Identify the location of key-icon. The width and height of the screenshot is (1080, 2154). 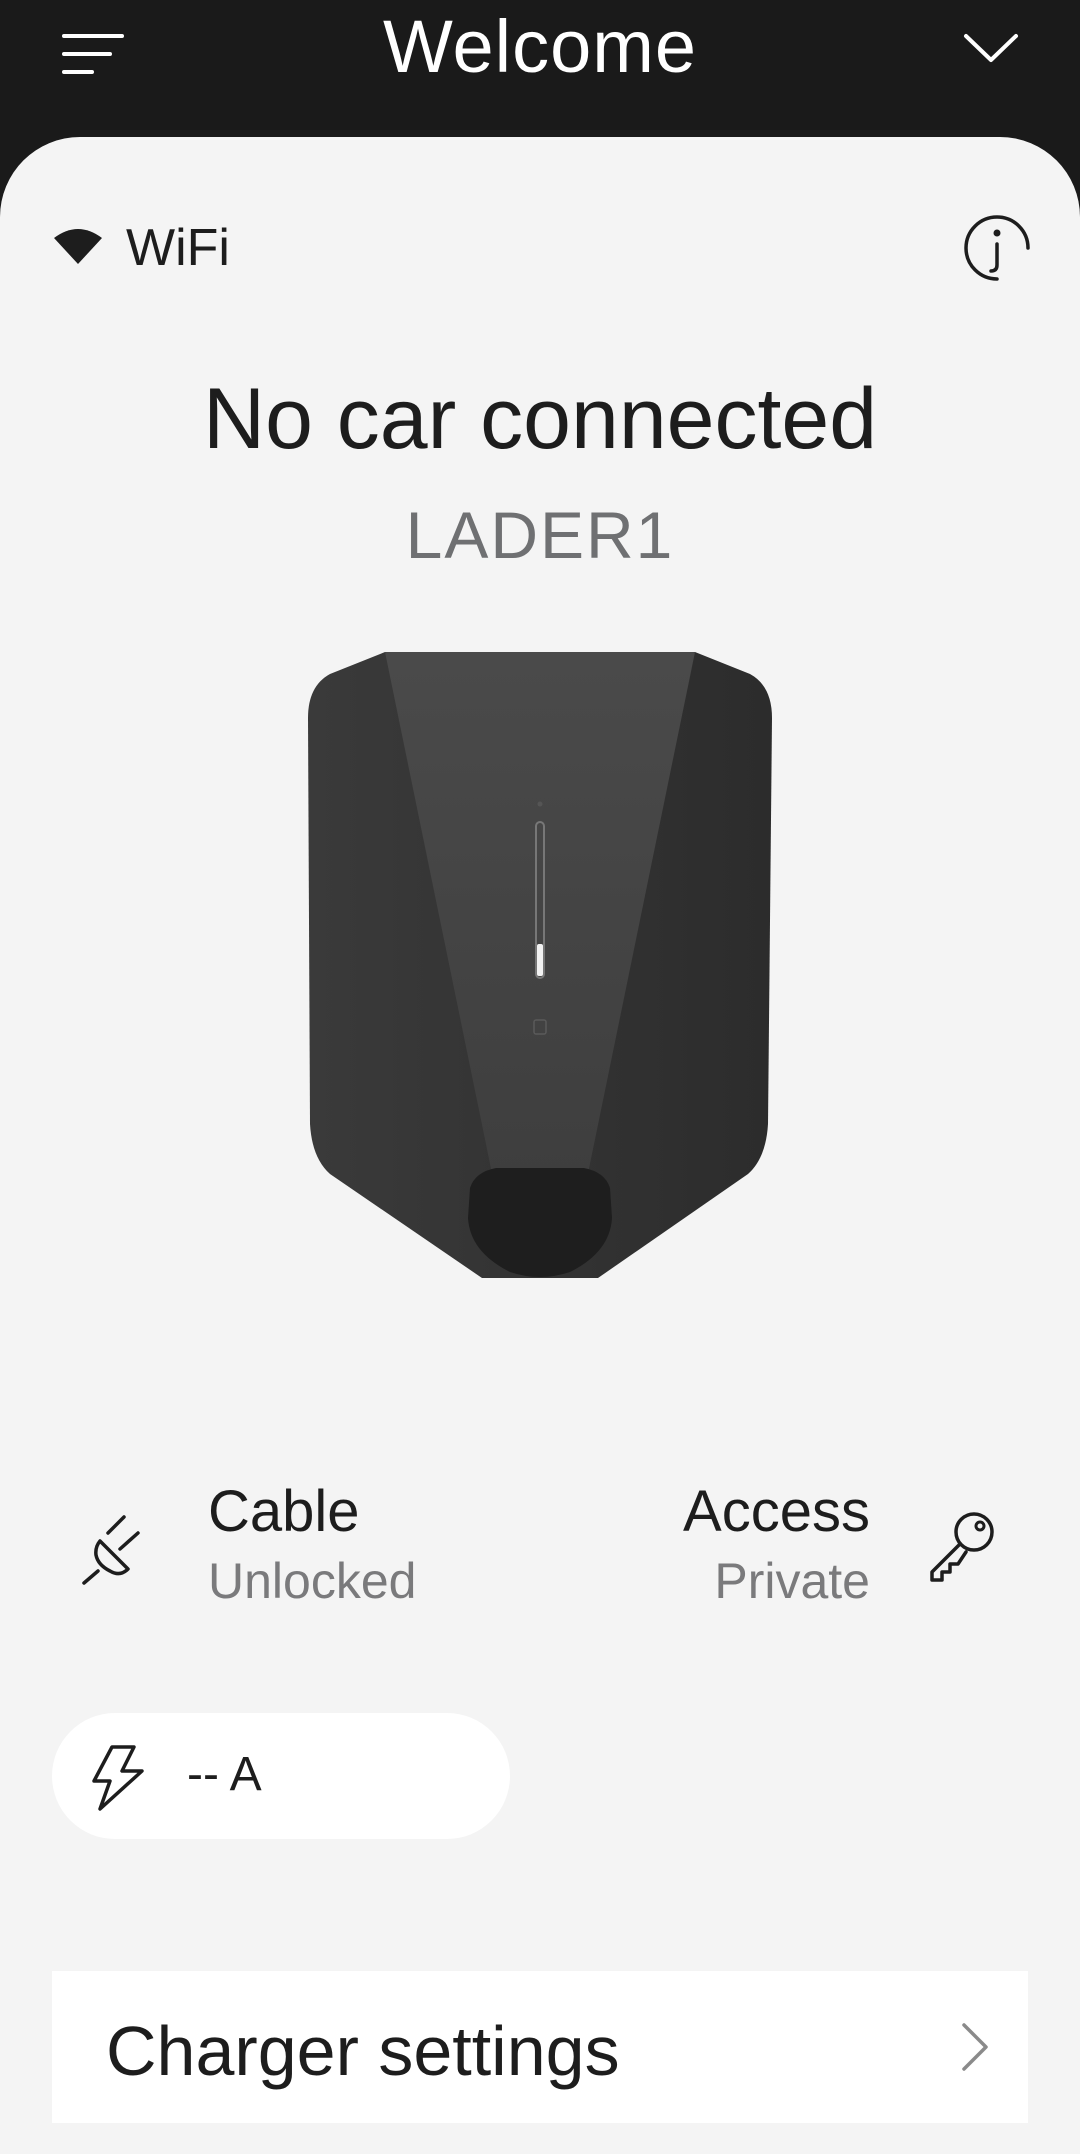
(962, 1546).